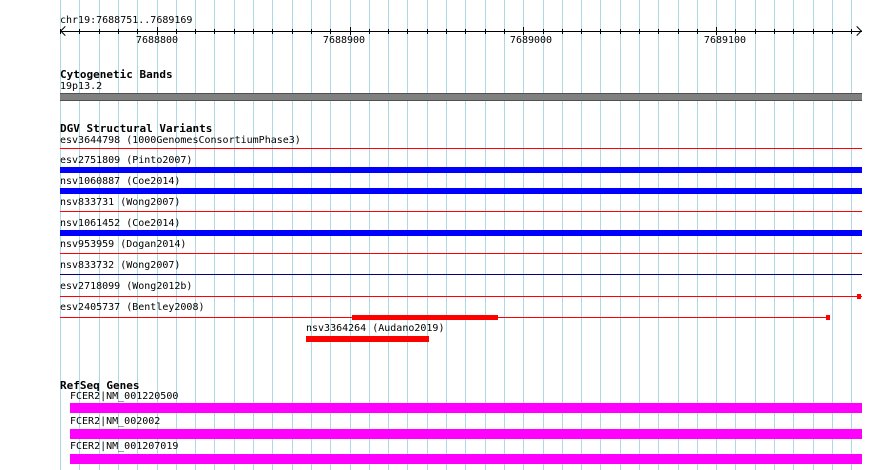  What do you see at coordinates (126, 20) in the screenshot?
I see `ruler-position-label: chr19:7688751..7689169` at bounding box center [126, 20].